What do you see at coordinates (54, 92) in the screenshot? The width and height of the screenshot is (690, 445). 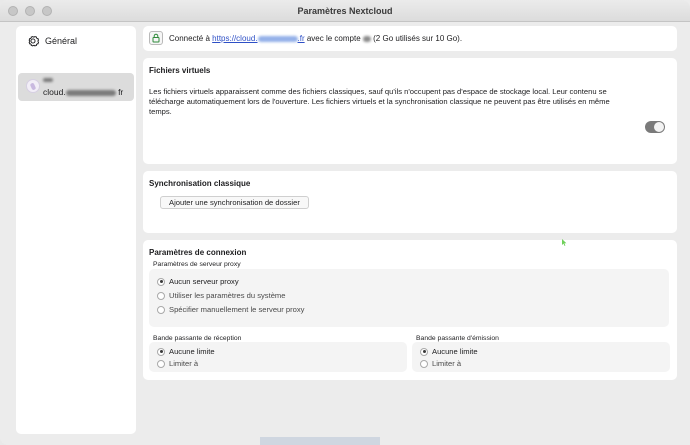 I see `account-host-prefix: cloud.` at bounding box center [54, 92].